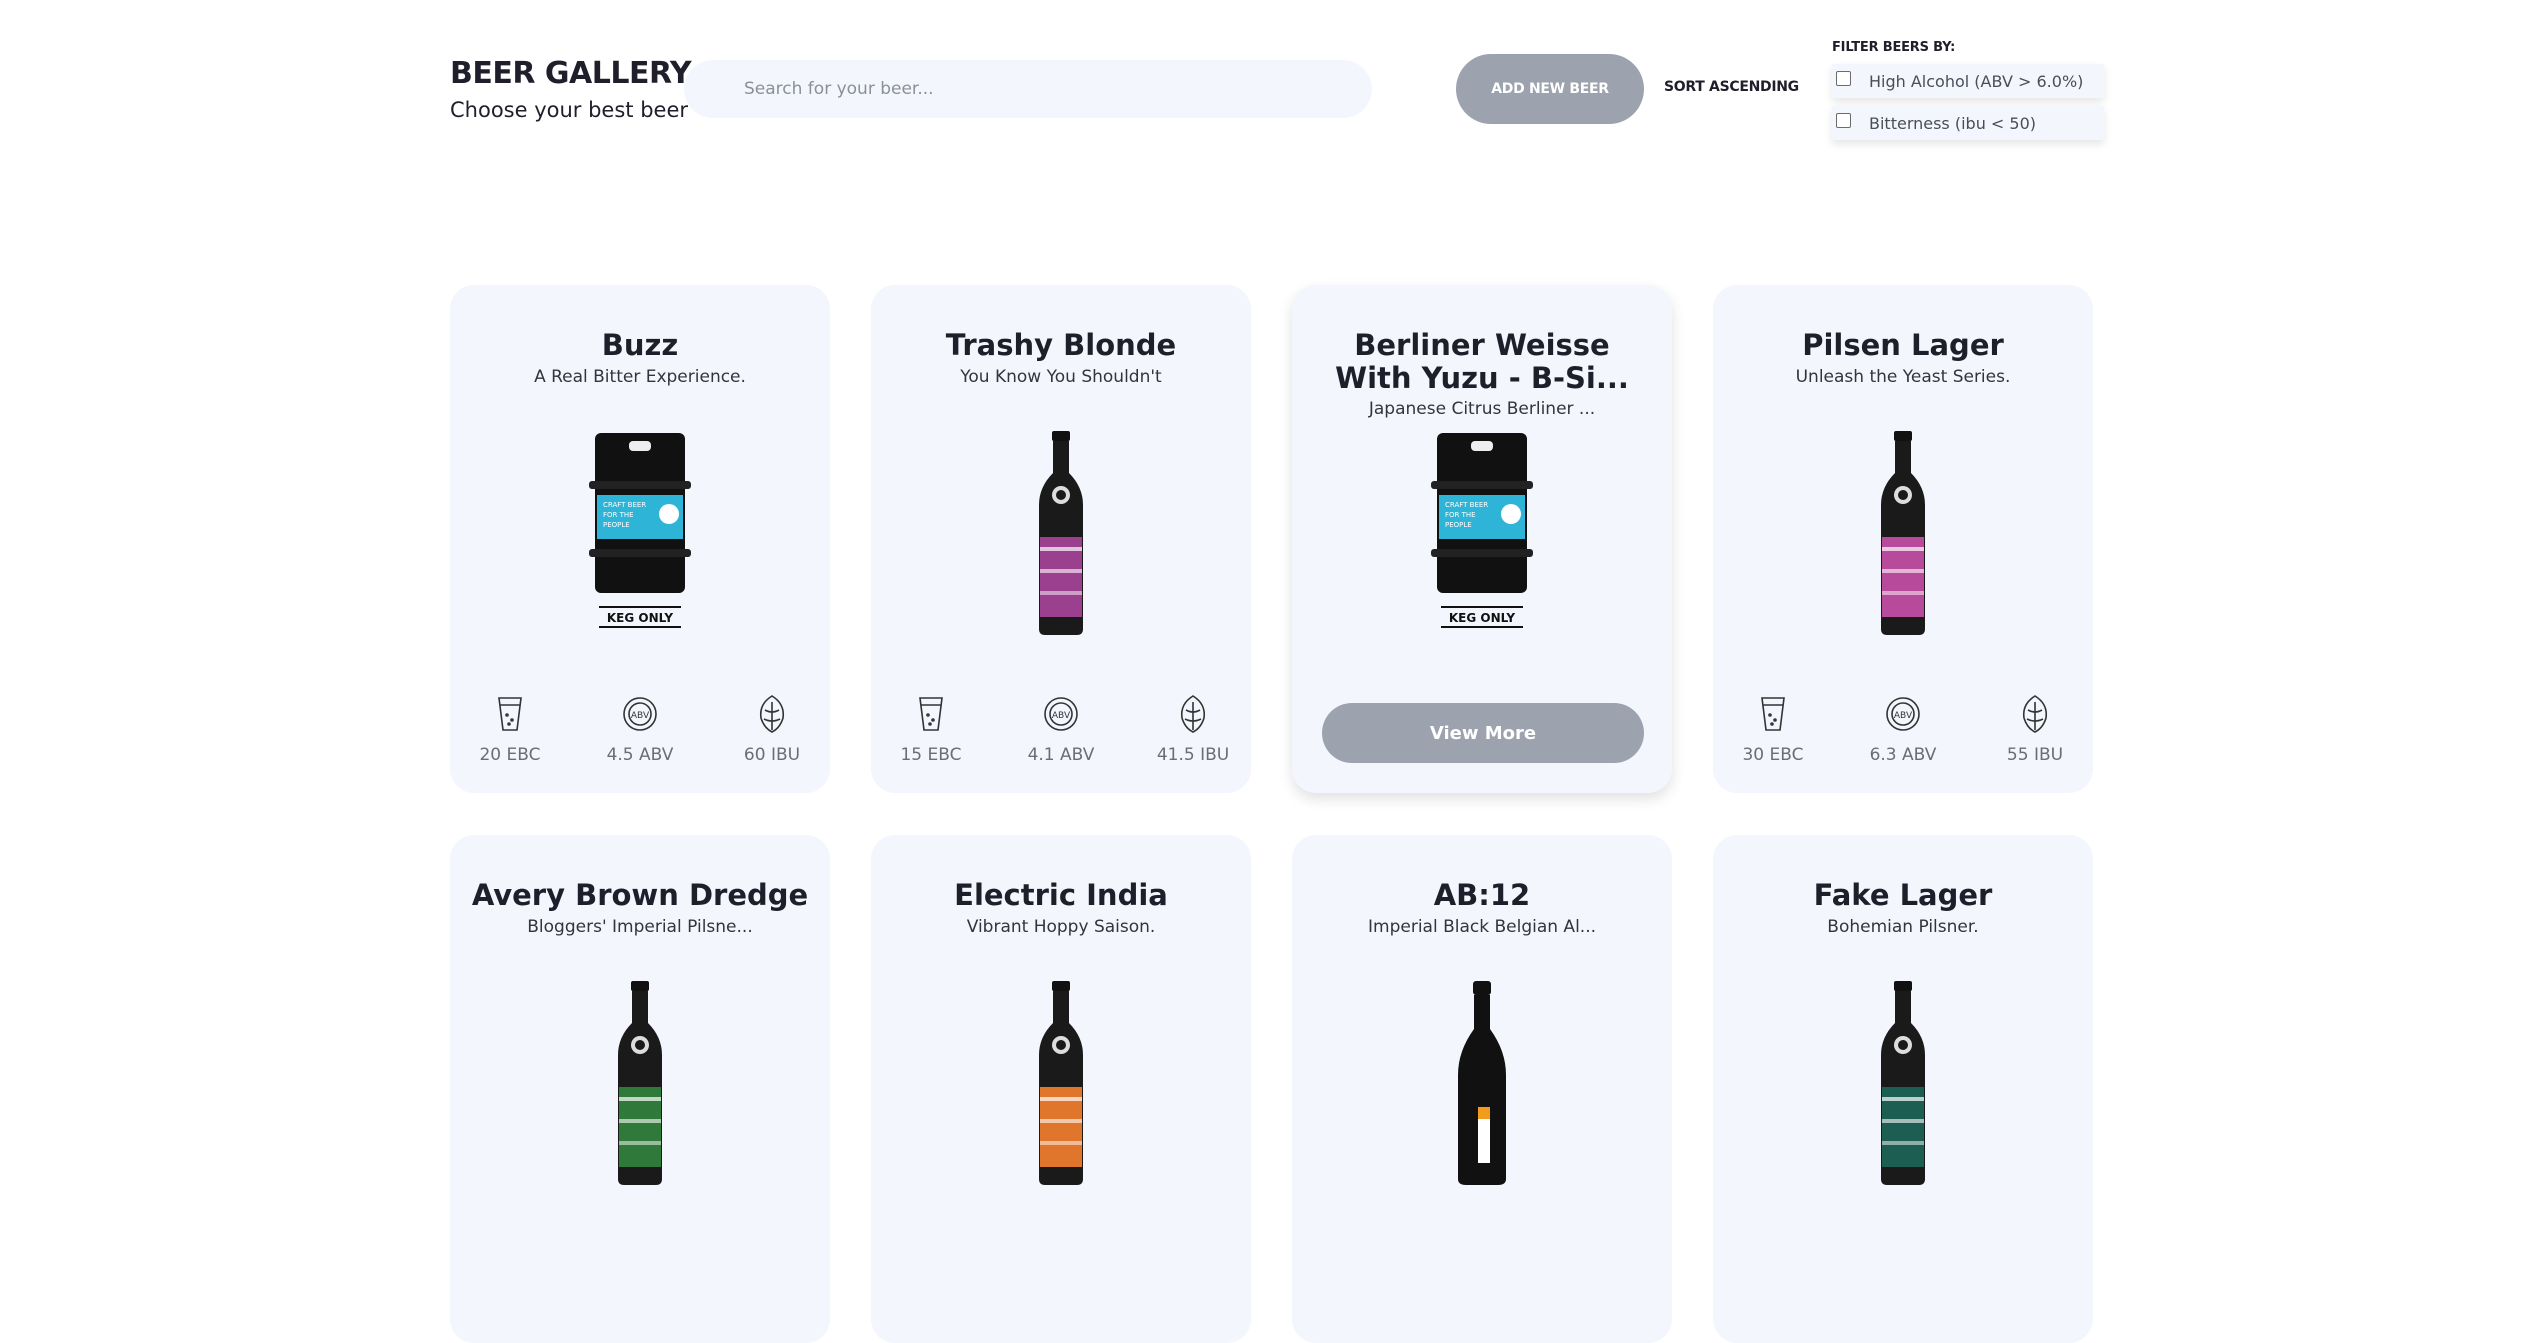 This screenshot has width=2534, height=1343. Describe the element at coordinates (1903, 377) in the screenshot. I see `beer-tagline: Unleash the Yeast Series.` at that location.